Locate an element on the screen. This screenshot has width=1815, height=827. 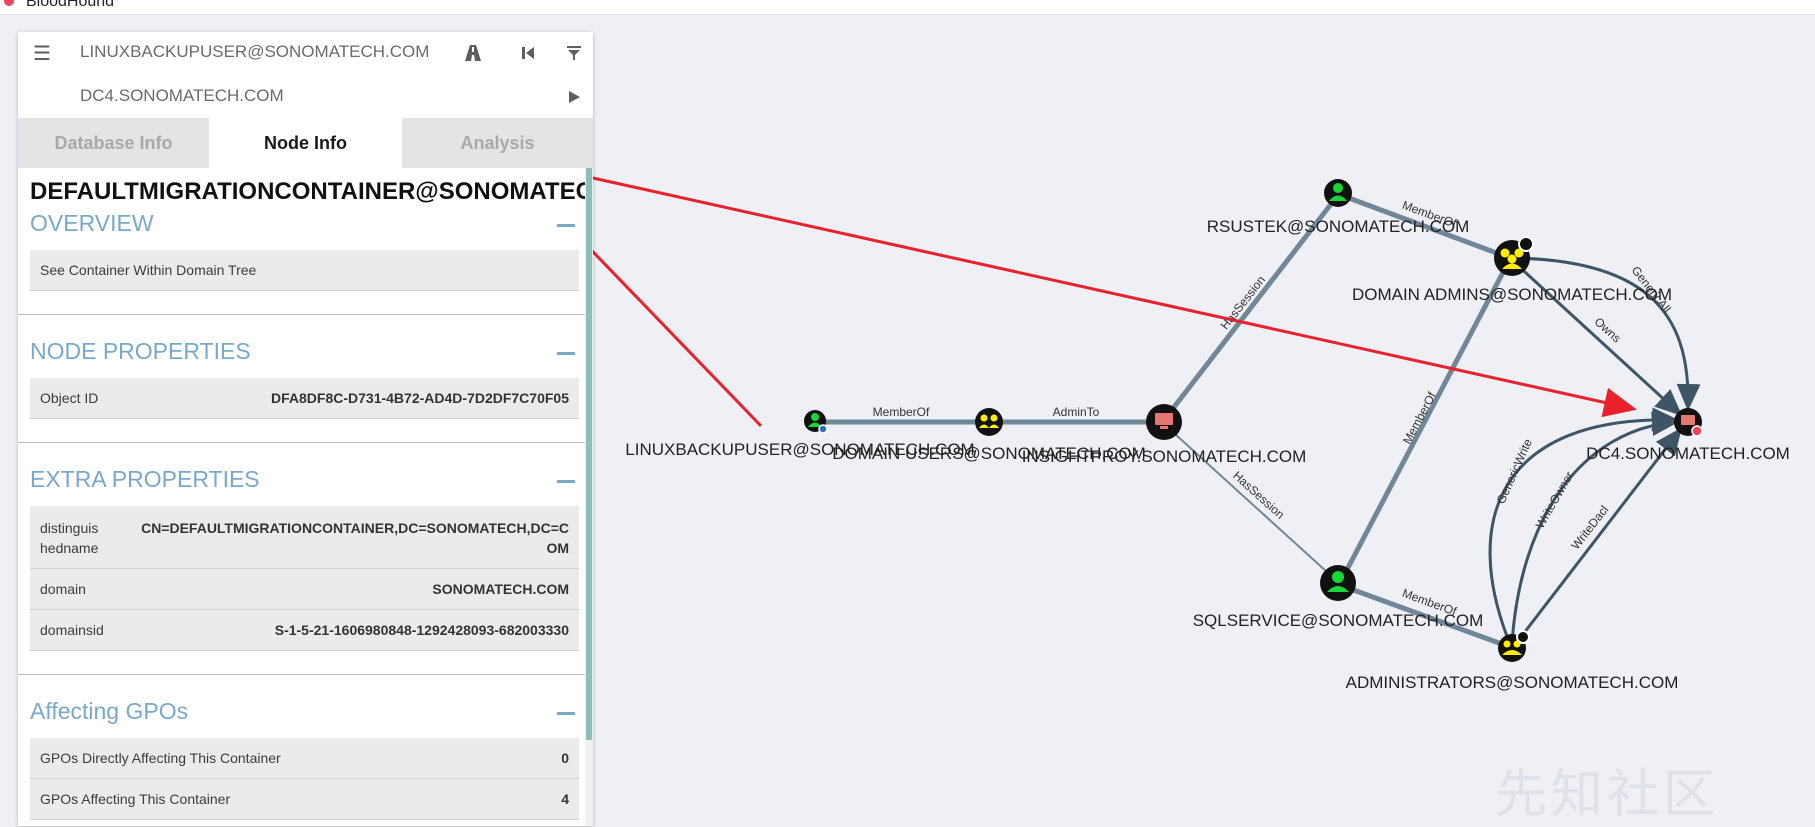
property-value: 4 is located at coordinates (565, 799).